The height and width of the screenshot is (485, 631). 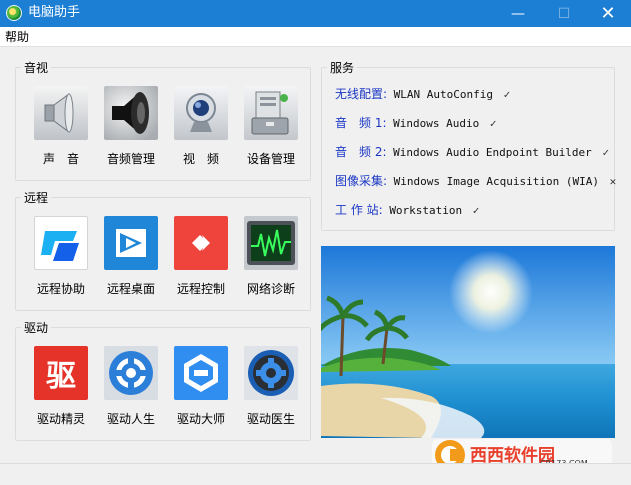 I want to click on services-title: 服务, so click(x=342, y=68).